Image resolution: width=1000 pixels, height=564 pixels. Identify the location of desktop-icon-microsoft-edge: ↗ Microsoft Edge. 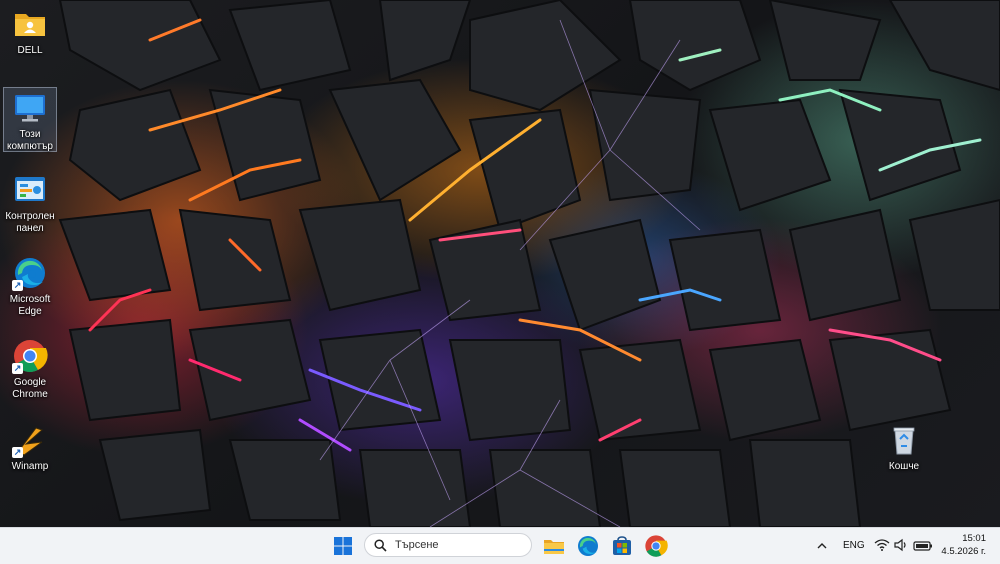
(30, 286).